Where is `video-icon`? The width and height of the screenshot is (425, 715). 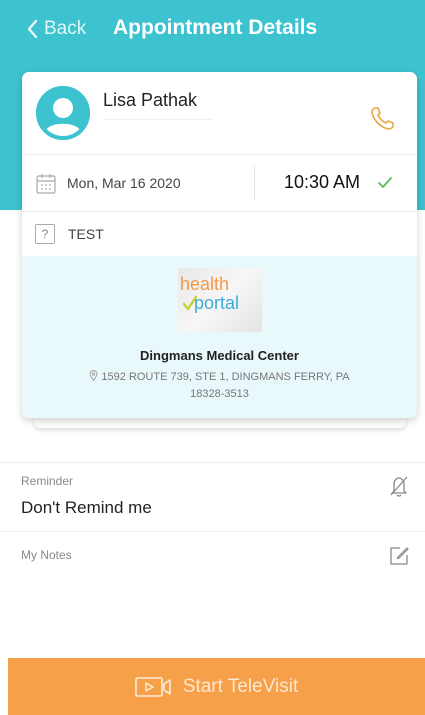
video-icon is located at coordinates (152, 686).